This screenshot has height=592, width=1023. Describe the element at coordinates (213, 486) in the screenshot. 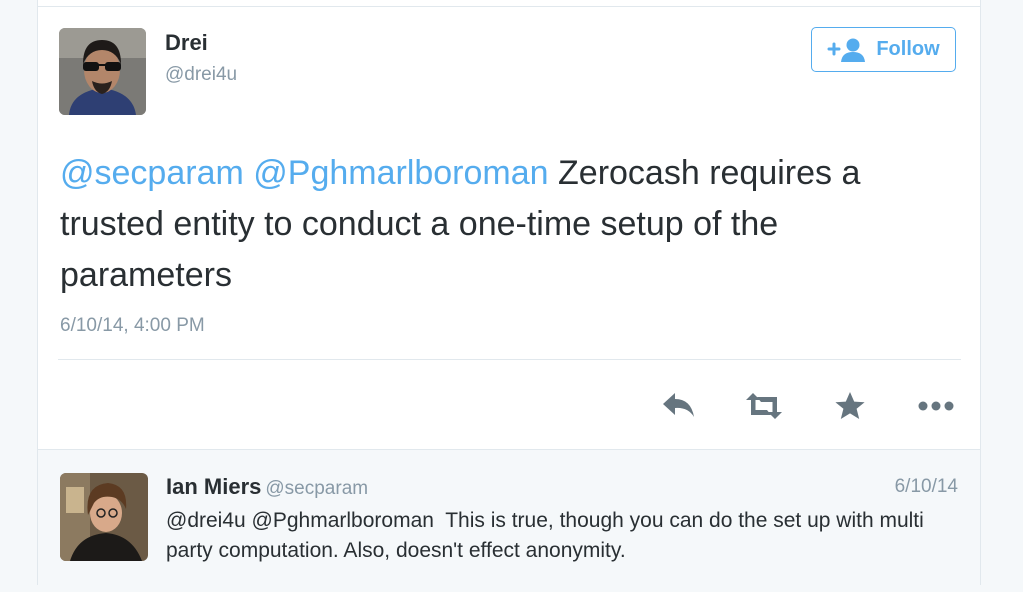

I see `reply-author-name: Ian Miers` at that location.